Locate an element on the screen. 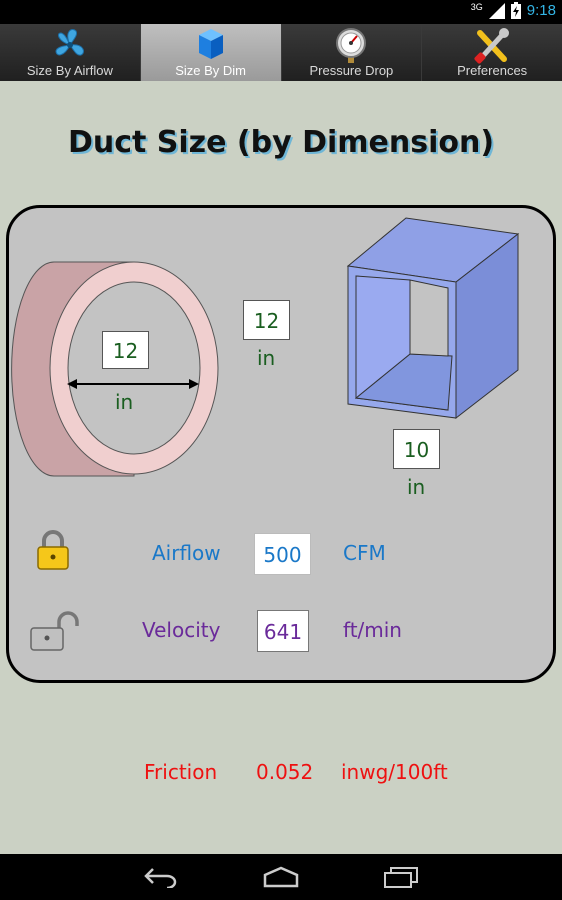  friction-unit: inwg/100ft is located at coordinates (394, 772).